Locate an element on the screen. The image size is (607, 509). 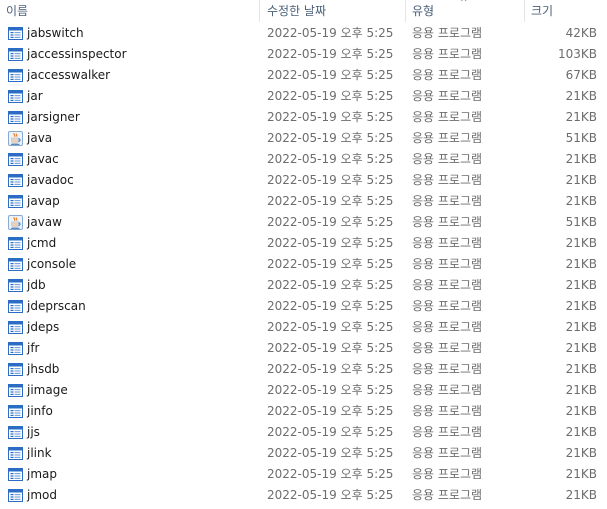
file-row: jdeprscan 2022-05-19 오후 5:25 응용 프로그램 21KB is located at coordinates (303, 306).